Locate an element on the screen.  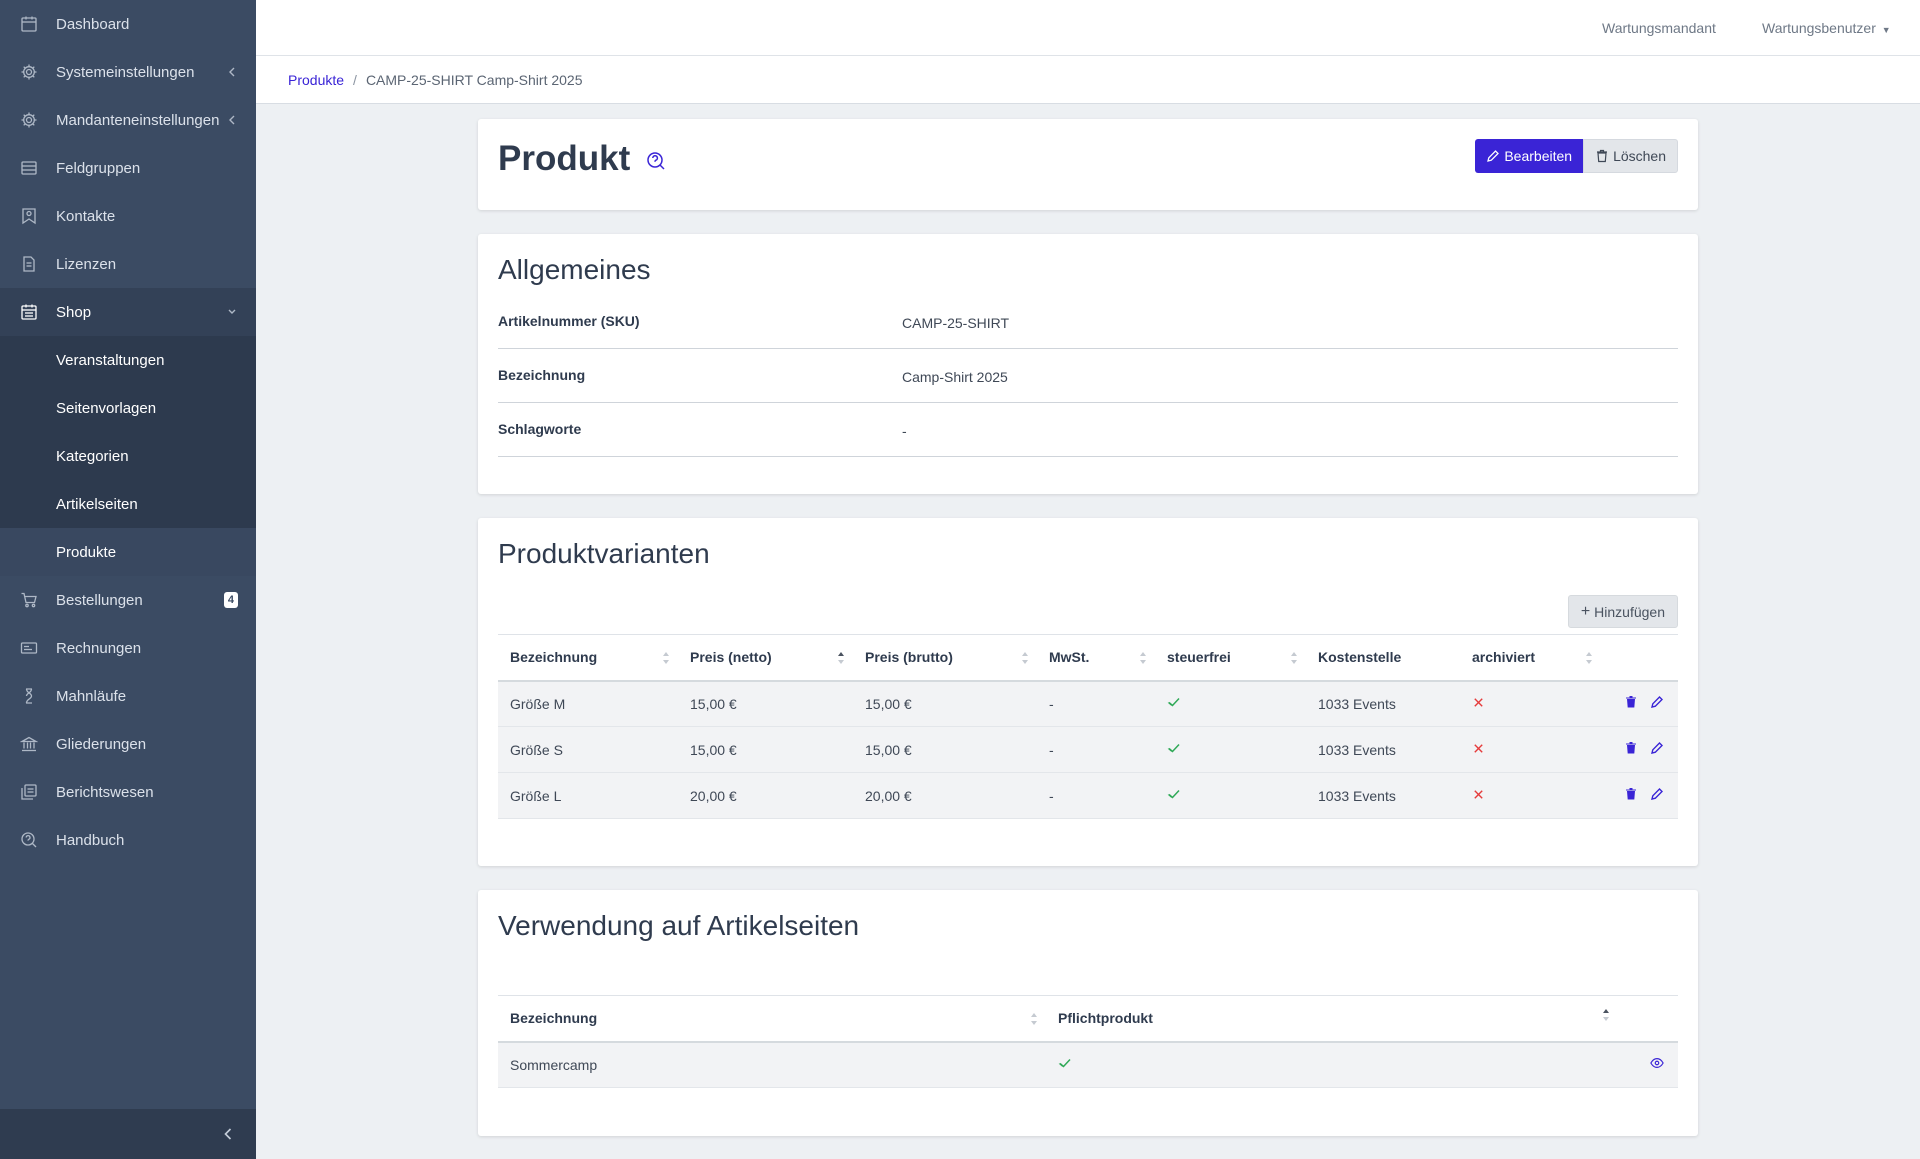
plus-icon: + is located at coordinates (1585, 611).